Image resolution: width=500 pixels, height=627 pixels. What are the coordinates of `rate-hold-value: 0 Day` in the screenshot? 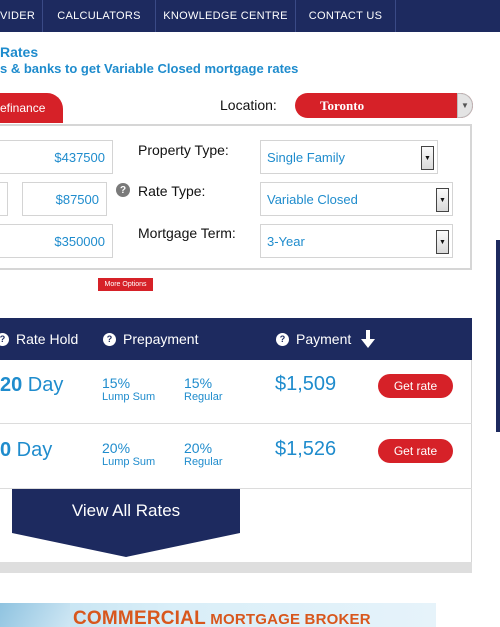 It's located at (26, 450).